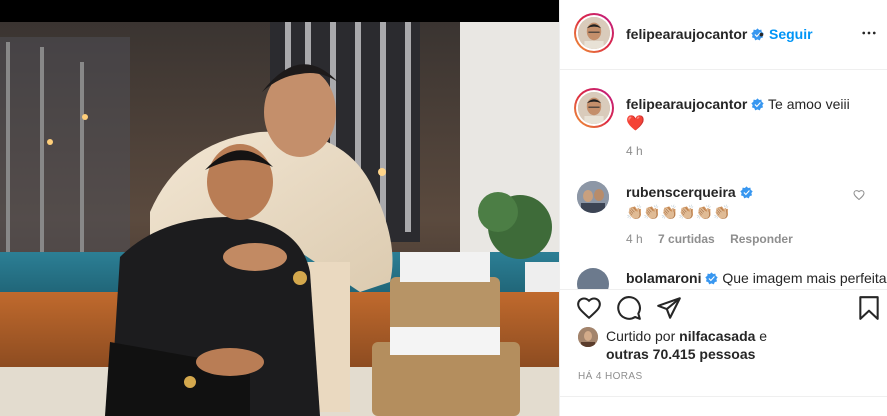 The width and height of the screenshot is (887, 416). I want to click on save-button, so click(869, 308).